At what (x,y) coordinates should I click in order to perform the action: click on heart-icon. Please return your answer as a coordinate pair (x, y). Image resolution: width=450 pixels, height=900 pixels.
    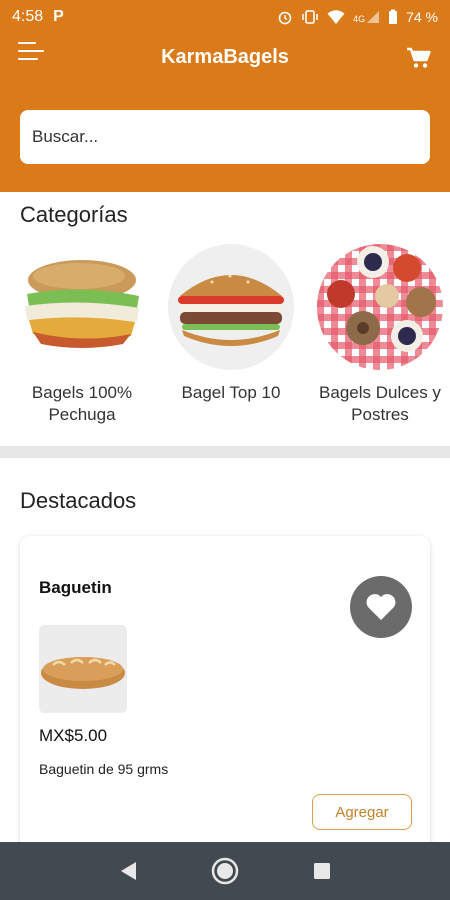
    Looking at the image, I should click on (381, 607).